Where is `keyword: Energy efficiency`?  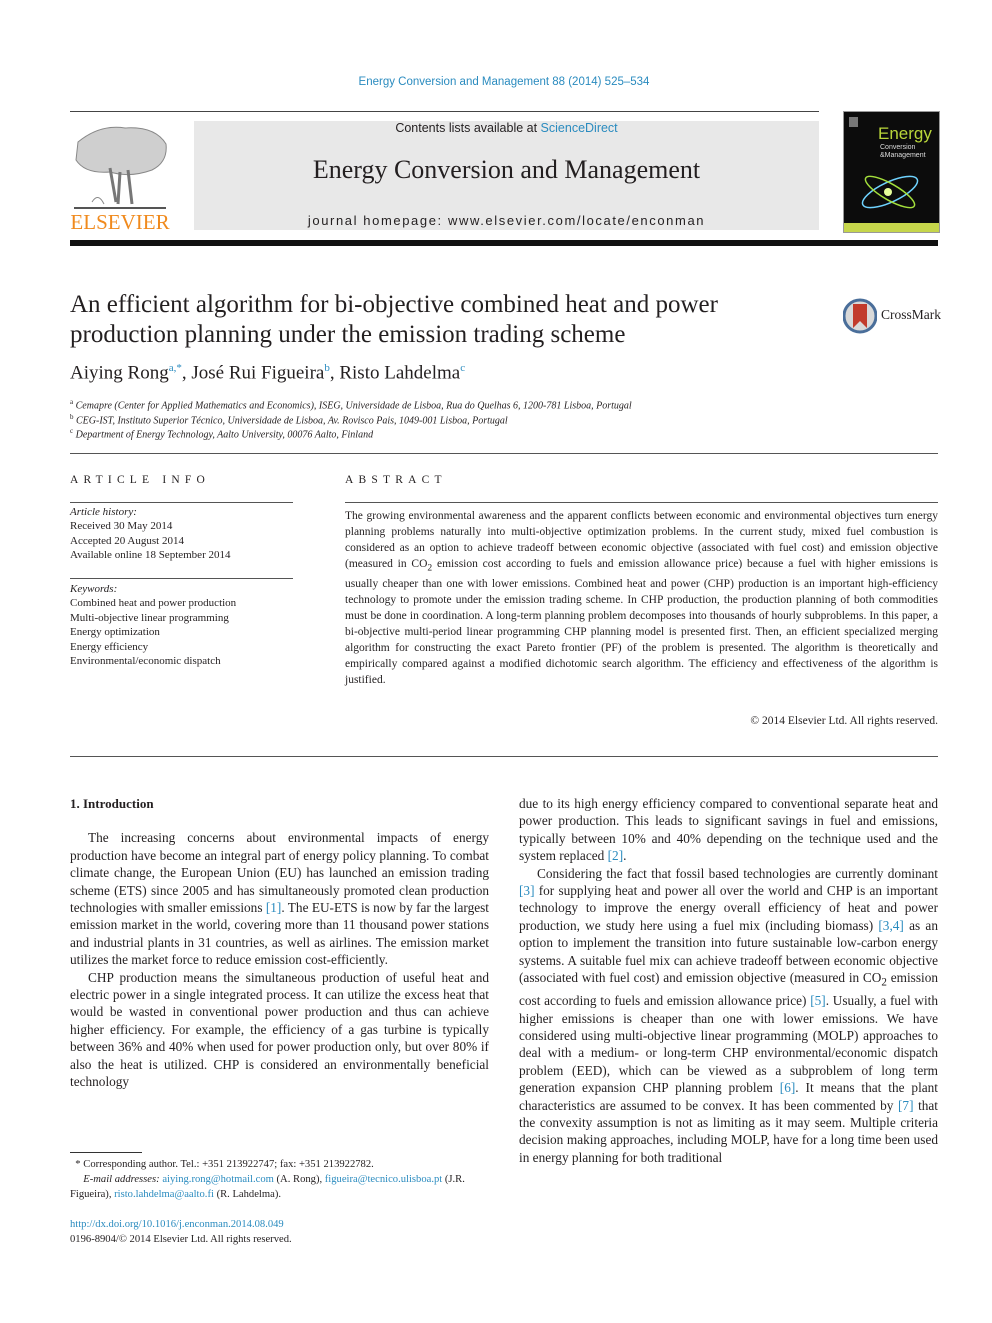 keyword: Energy efficiency is located at coordinates (109, 646).